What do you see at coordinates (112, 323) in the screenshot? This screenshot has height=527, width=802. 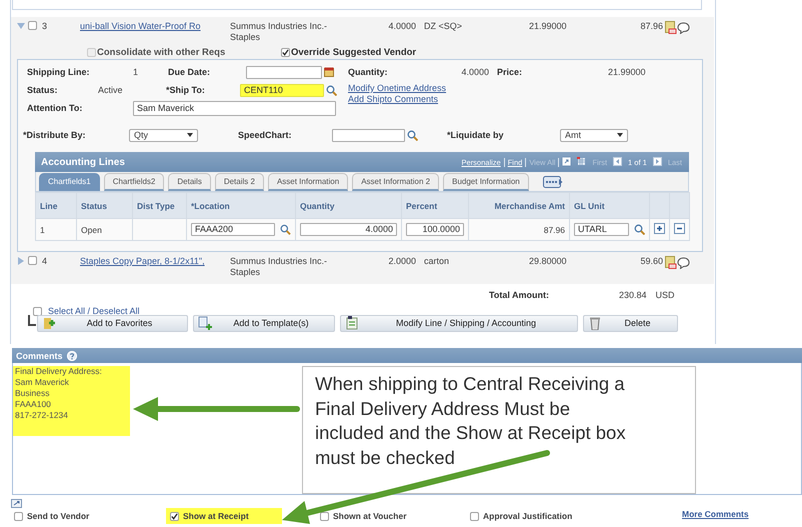 I see `action-button: Add to Favorites` at bounding box center [112, 323].